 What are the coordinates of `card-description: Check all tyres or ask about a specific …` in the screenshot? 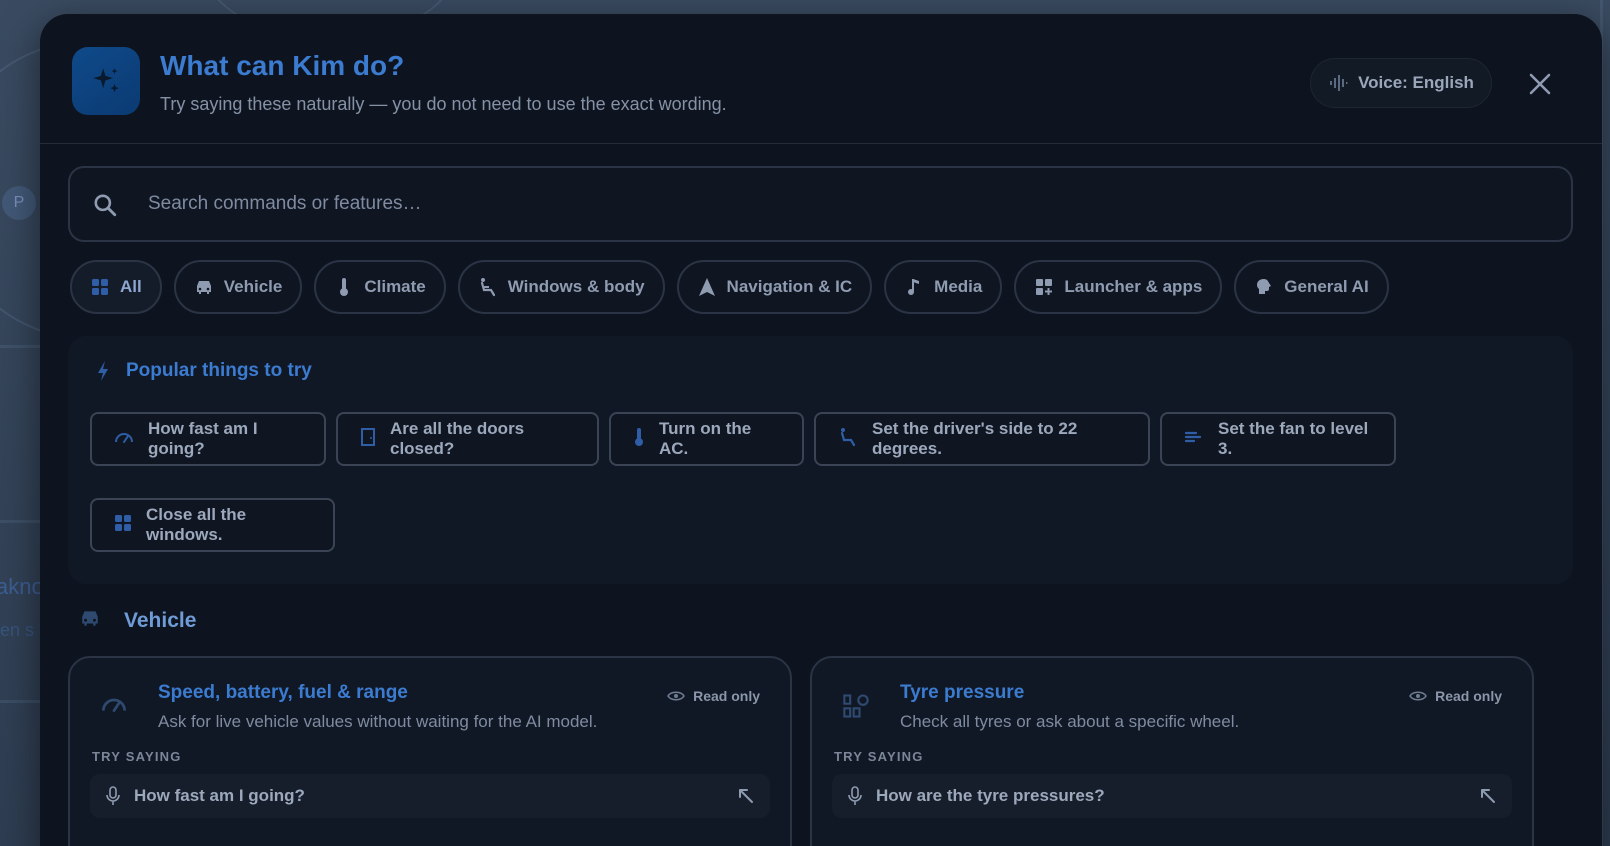 It's located at (1070, 721).